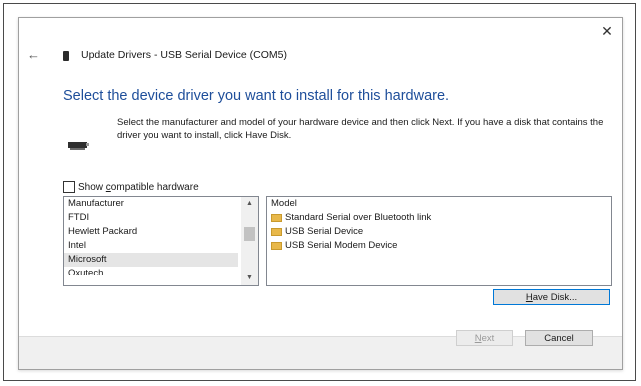 This screenshot has width=641, height=386. Describe the element at coordinates (151, 246) in the screenshot. I see `list-item: Intel` at that location.